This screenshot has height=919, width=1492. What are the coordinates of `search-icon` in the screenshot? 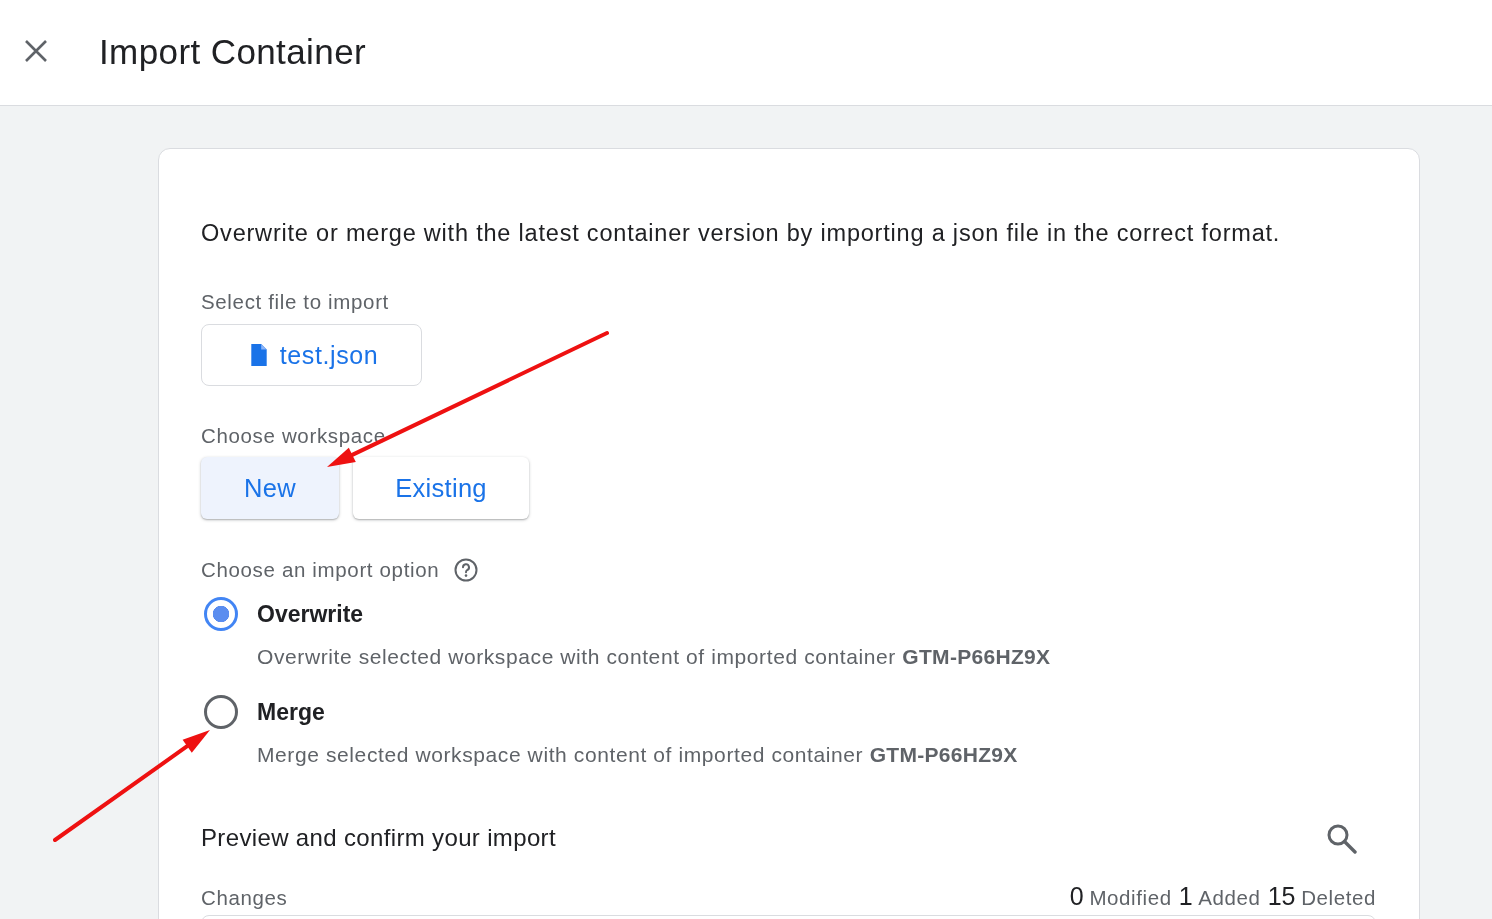 It's located at (1341, 838).